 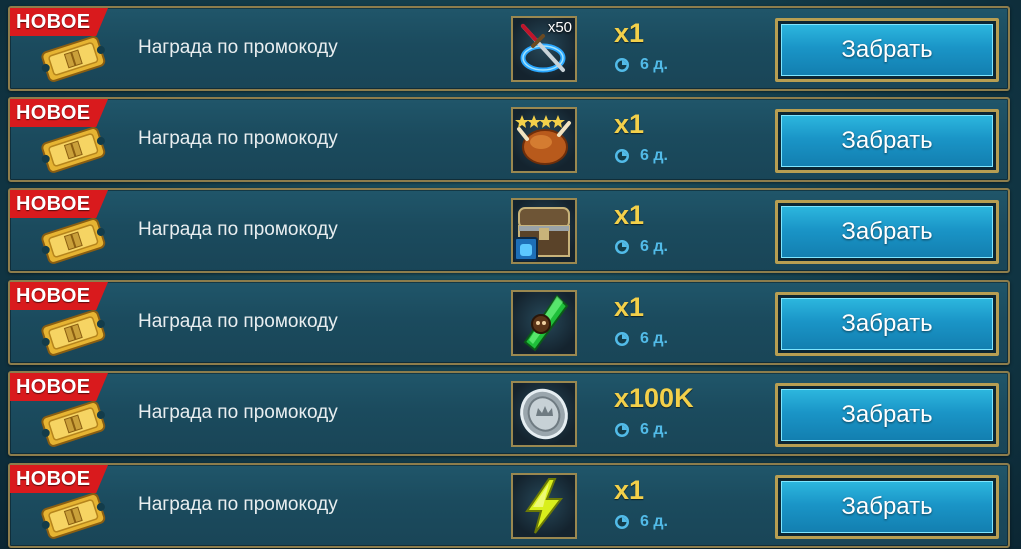 I want to click on green-shard-icon, so click(x=544, y=323).